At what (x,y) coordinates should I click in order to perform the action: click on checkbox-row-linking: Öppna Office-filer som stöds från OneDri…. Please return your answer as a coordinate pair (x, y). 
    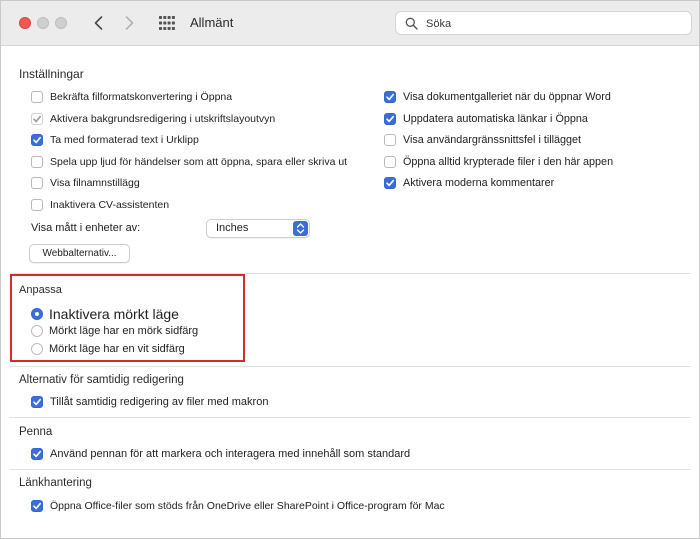
    Looking at the image, I should click on (238, 506).